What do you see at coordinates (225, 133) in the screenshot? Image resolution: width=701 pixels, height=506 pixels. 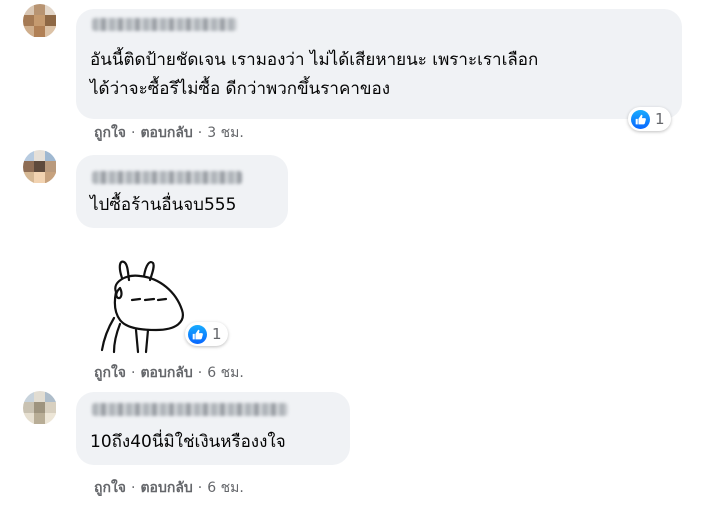 I see `timestamp: 3 ชม.` at bounding box center [225, 133].